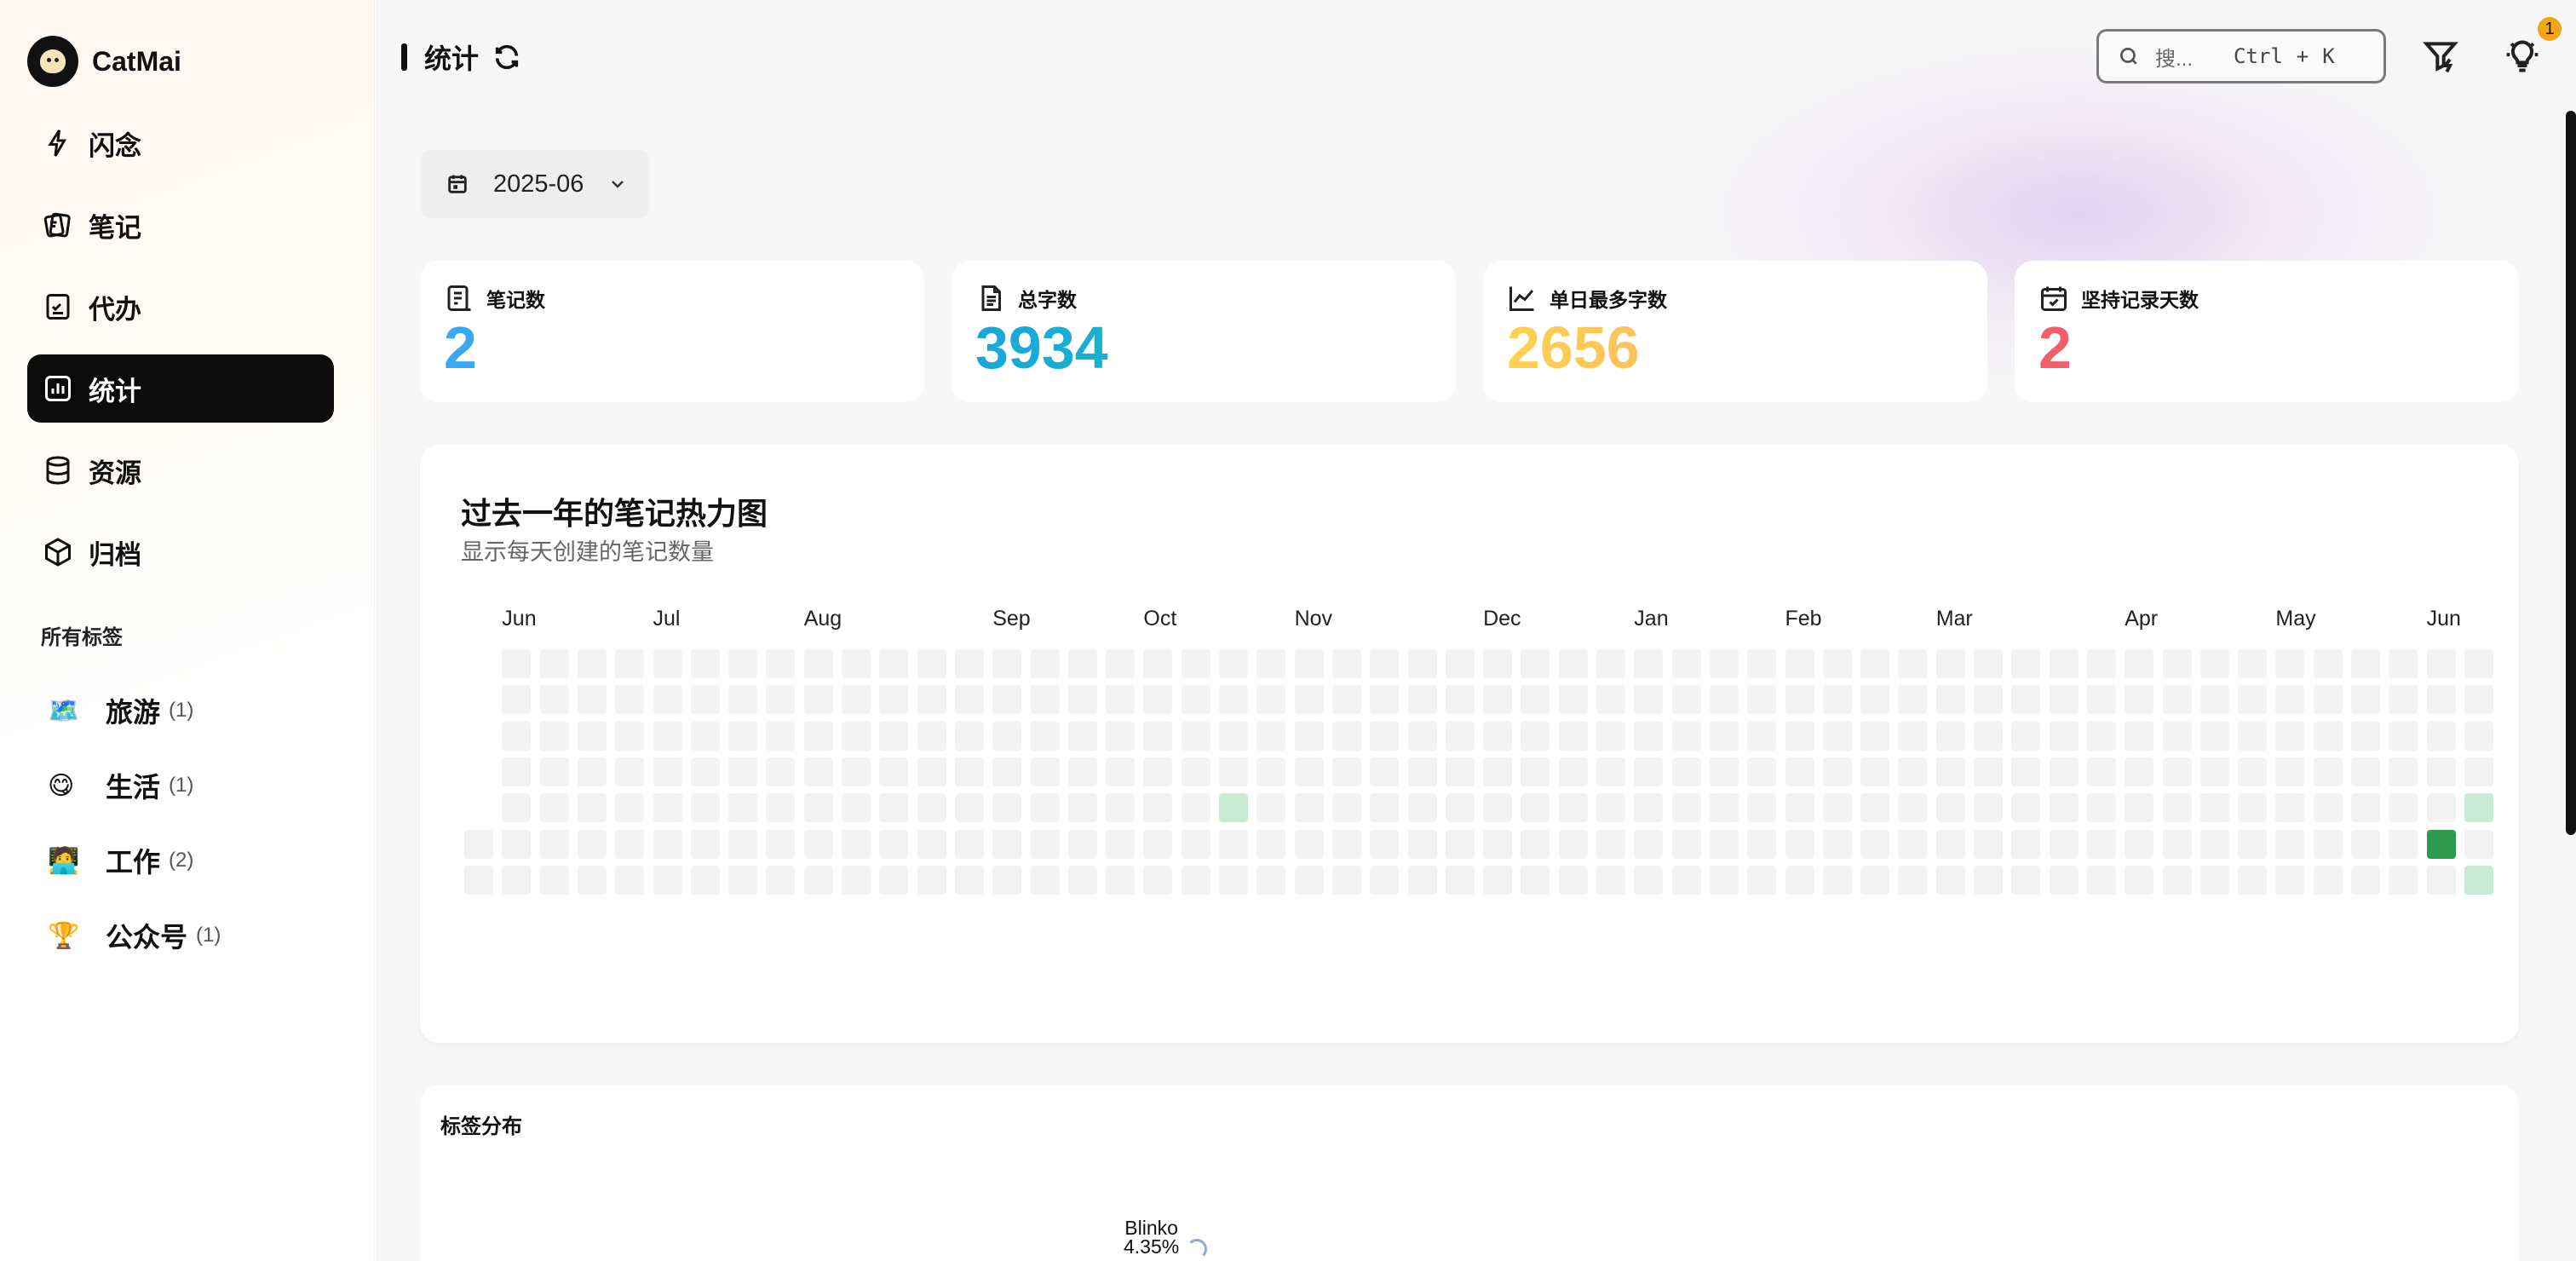  I want to click on sidebar-item-resources: 资源, so click(180, 470).